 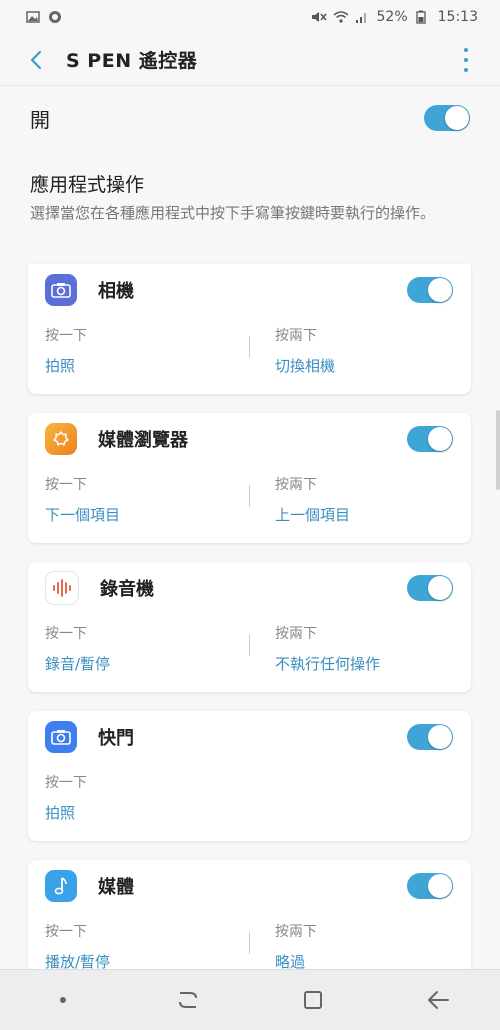 What do you see at coordinates (140, 648) in the screenshot?
I see `press-once-action: 按一下 錄音/暫停` at bounding box center [140, 648].